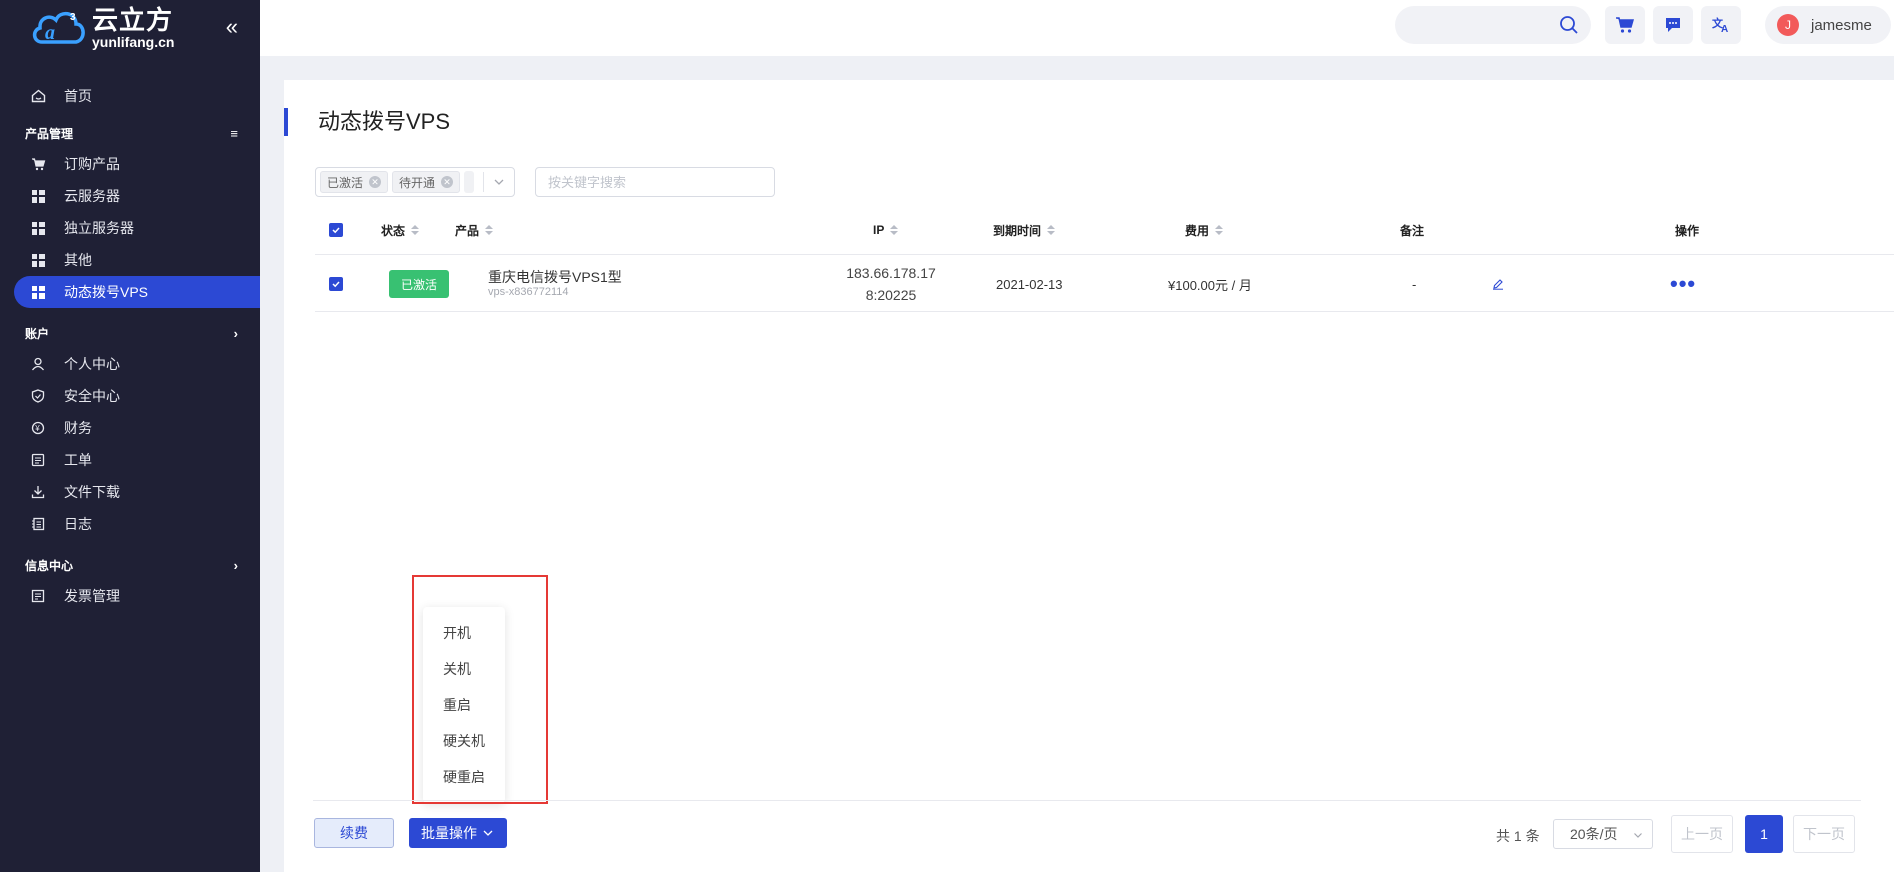  I want to click on table-header: 状态 产品 IP 到期时间 费用 备注 操作, so click(1104, 230).